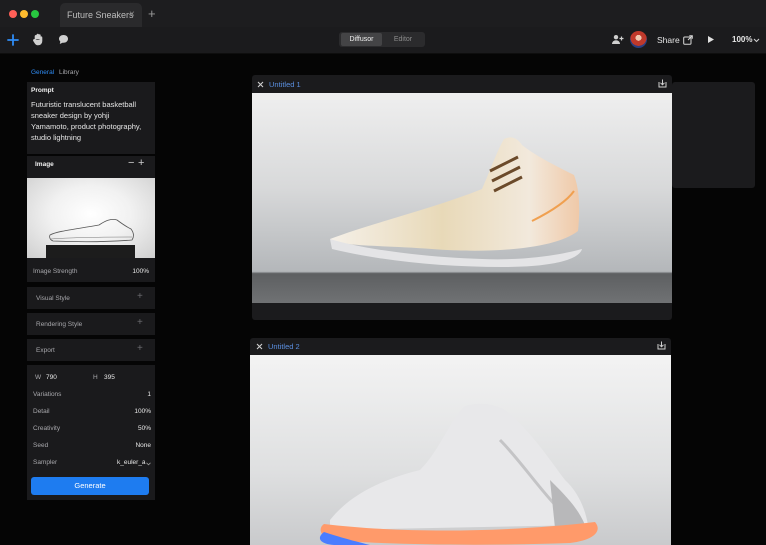  I want to click on avatar, so click(638, 39).